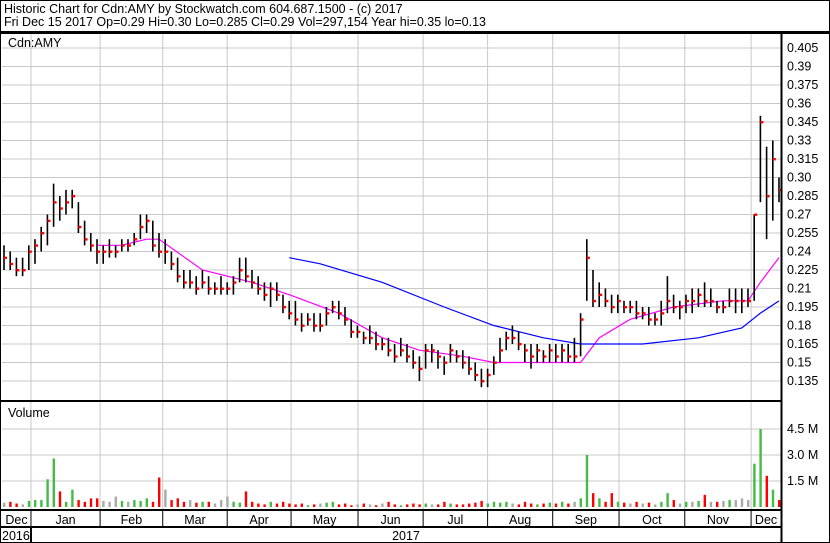 The width and height of the screenshot is (830, 543). I want to click on price-tick-label: 0.15, so click(799, 363).